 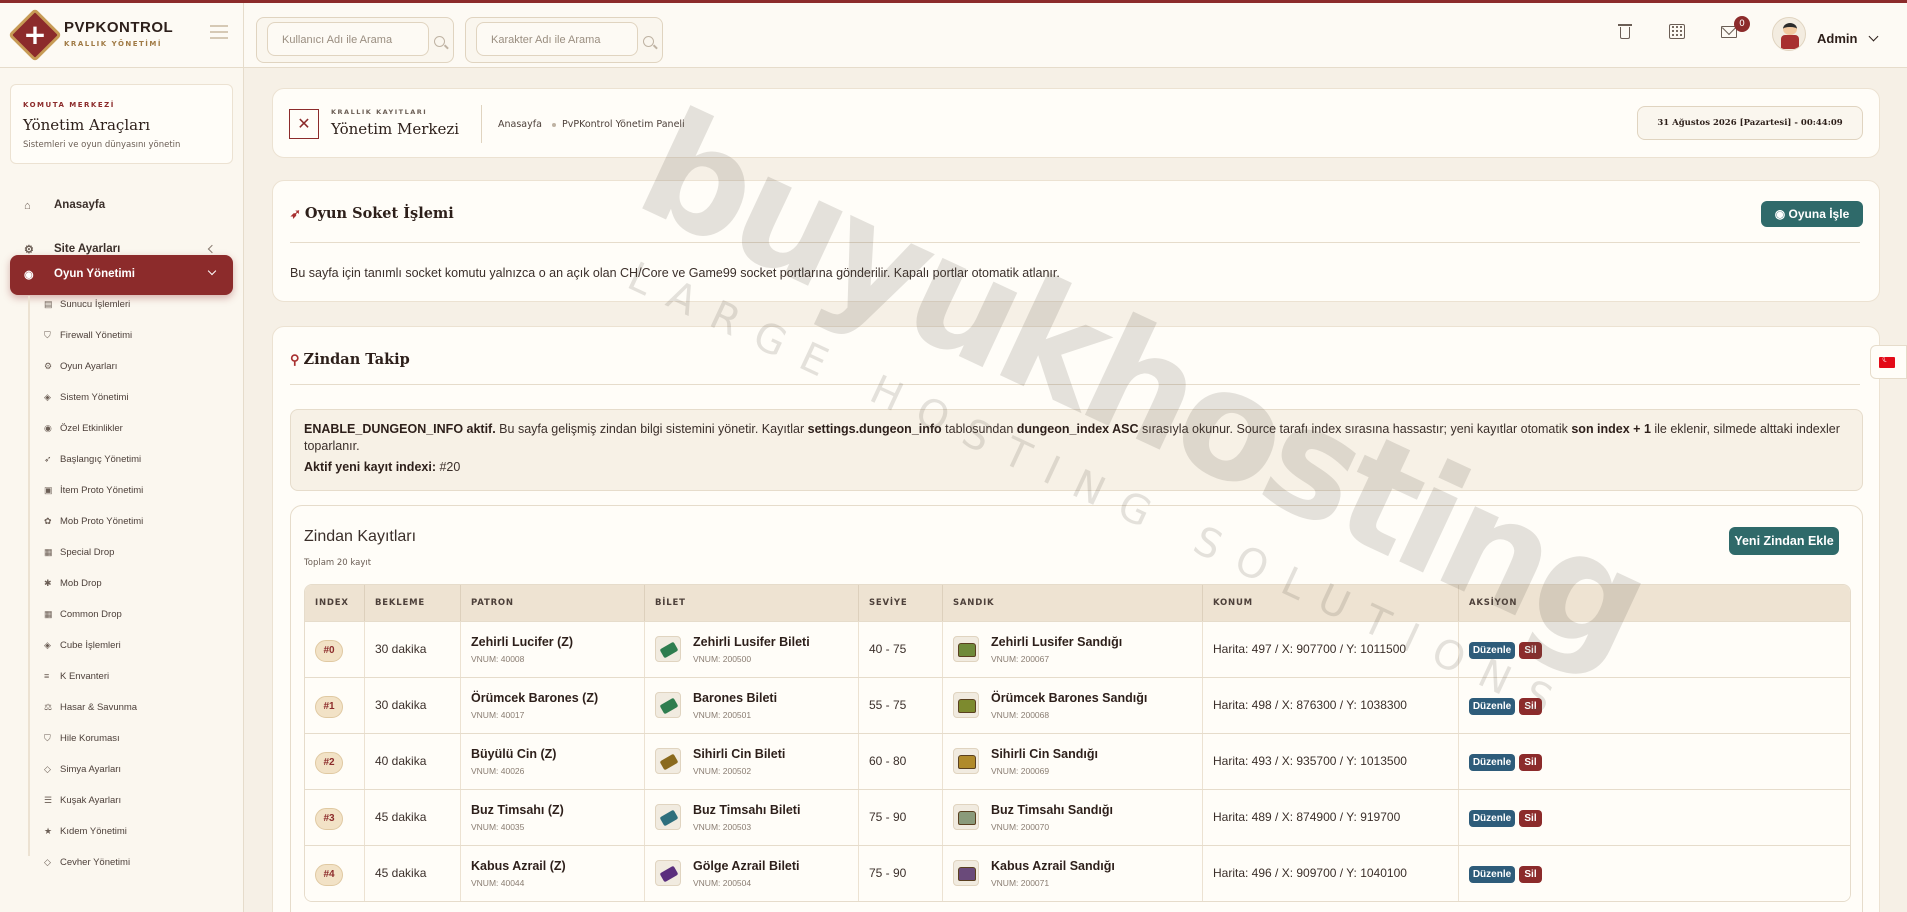 What do you see at coordinates (1020, 659) in the screenshot?
I see `chest-vnum: VNUM: 200067` at bounding box center [1020, 659].